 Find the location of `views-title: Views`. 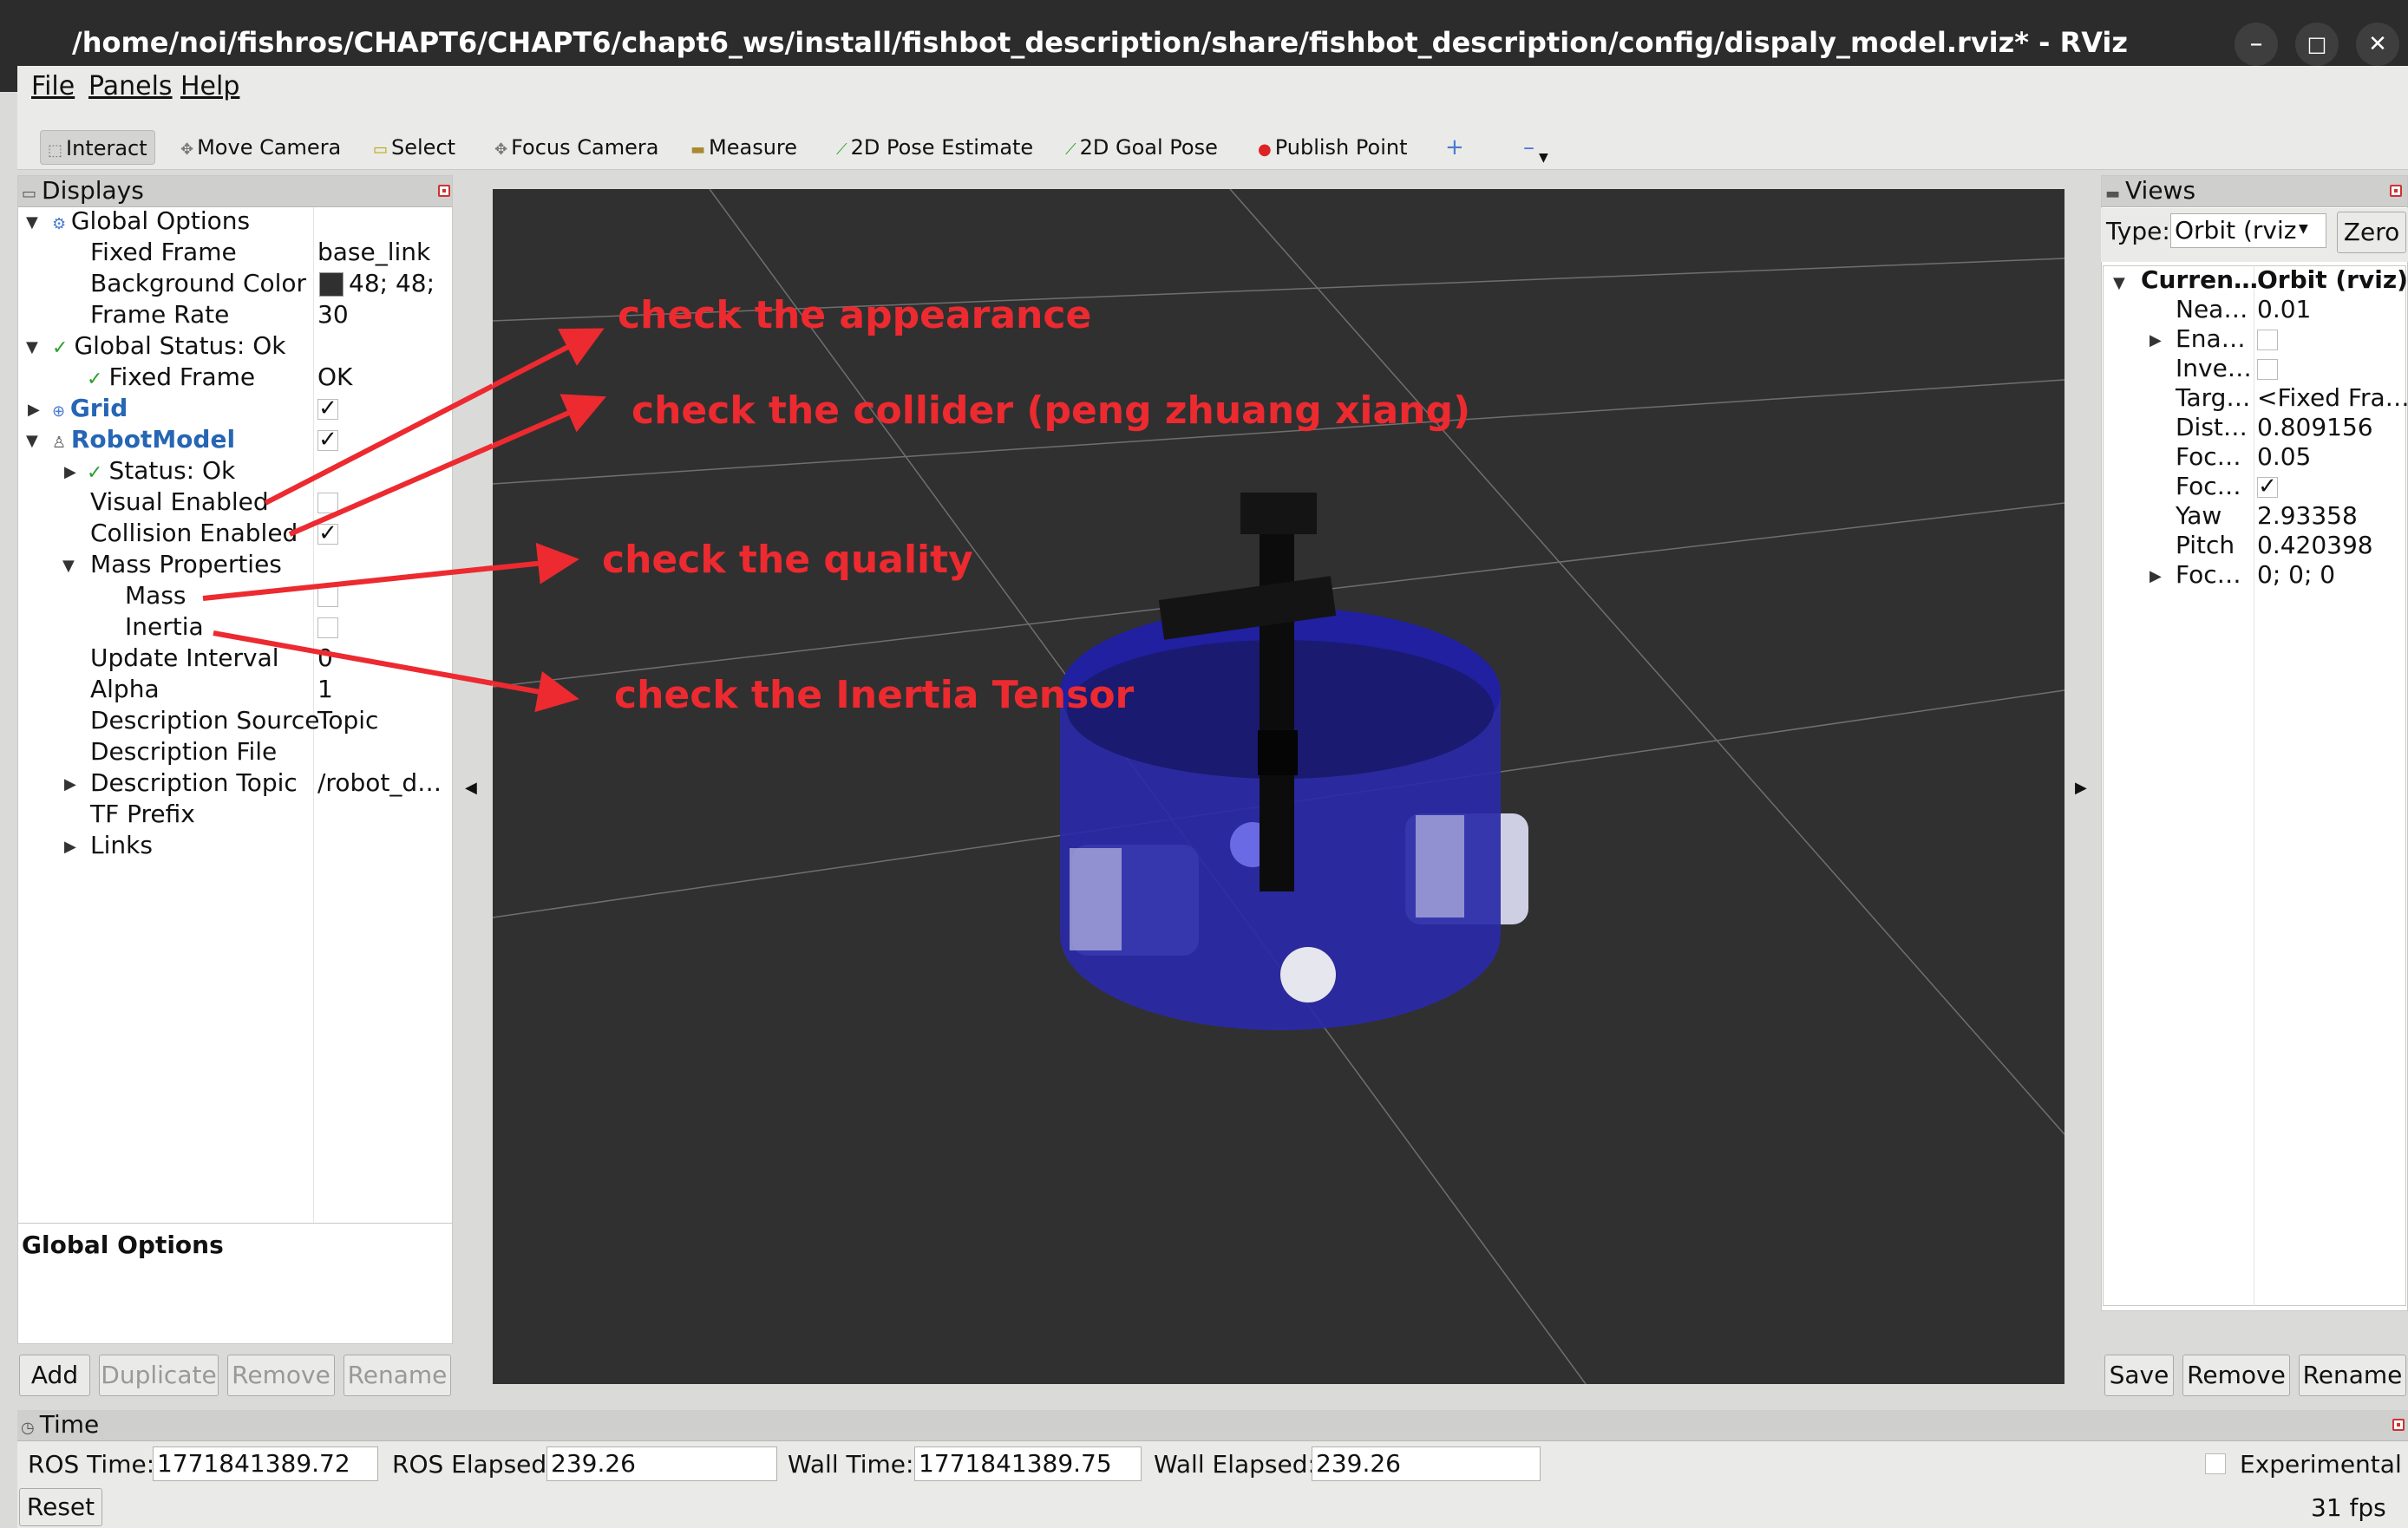

views-title: Views is located at coordinates (2160, 190).